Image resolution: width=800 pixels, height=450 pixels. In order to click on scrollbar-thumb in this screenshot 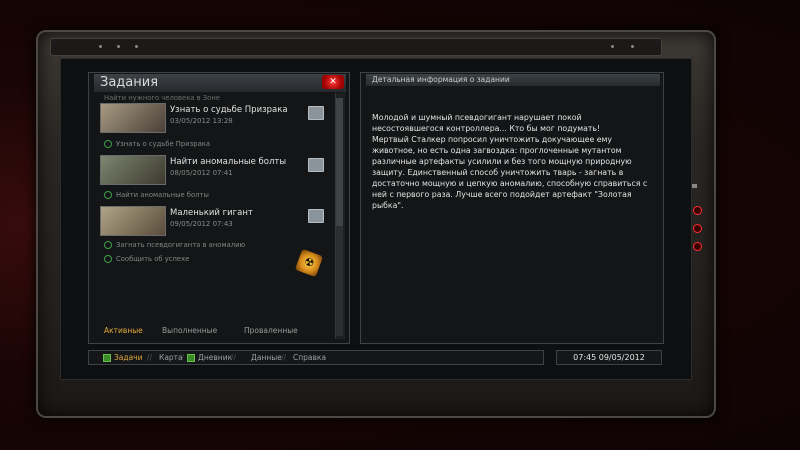, I will do `click(339, 162)`.